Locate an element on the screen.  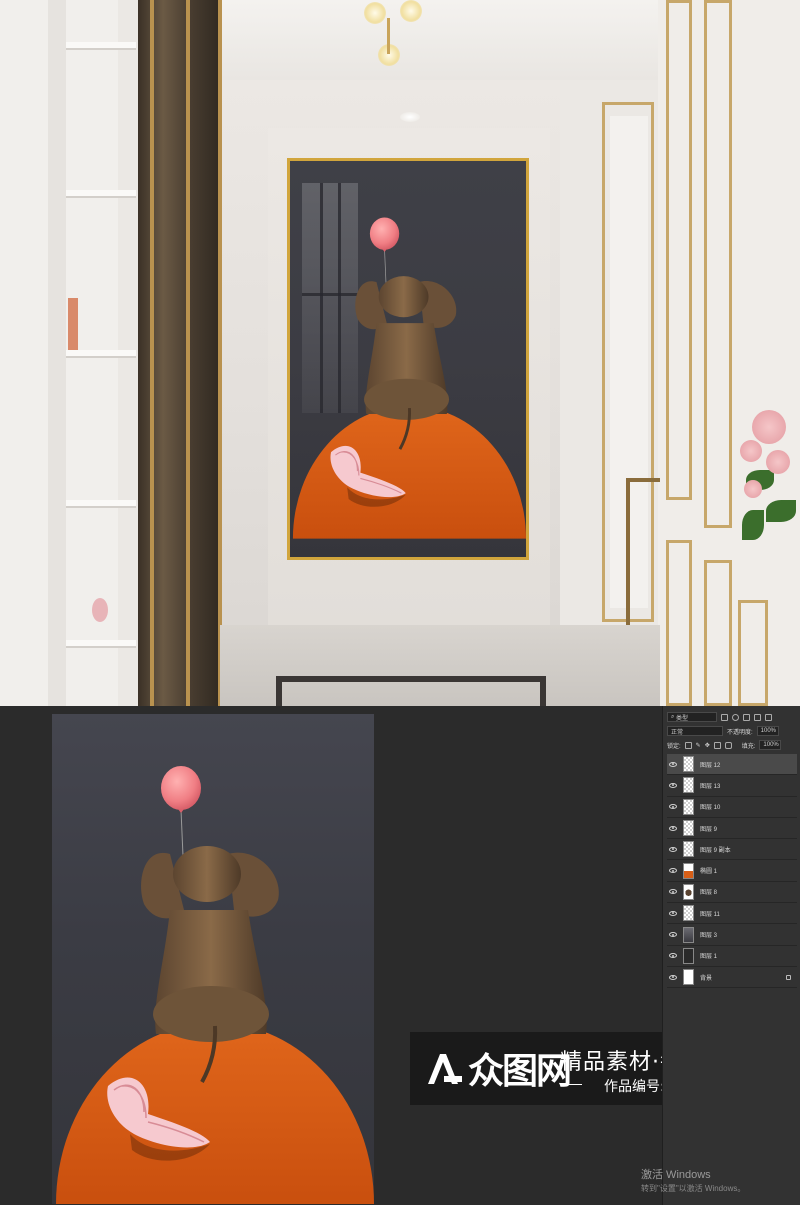
chandelier is located at coordinates (400, 40).